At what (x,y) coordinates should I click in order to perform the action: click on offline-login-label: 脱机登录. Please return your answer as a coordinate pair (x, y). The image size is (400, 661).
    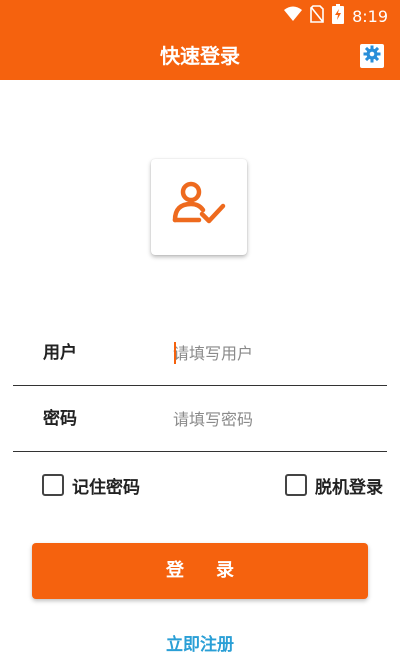
    Looking at the image, I should click on (349, 487).